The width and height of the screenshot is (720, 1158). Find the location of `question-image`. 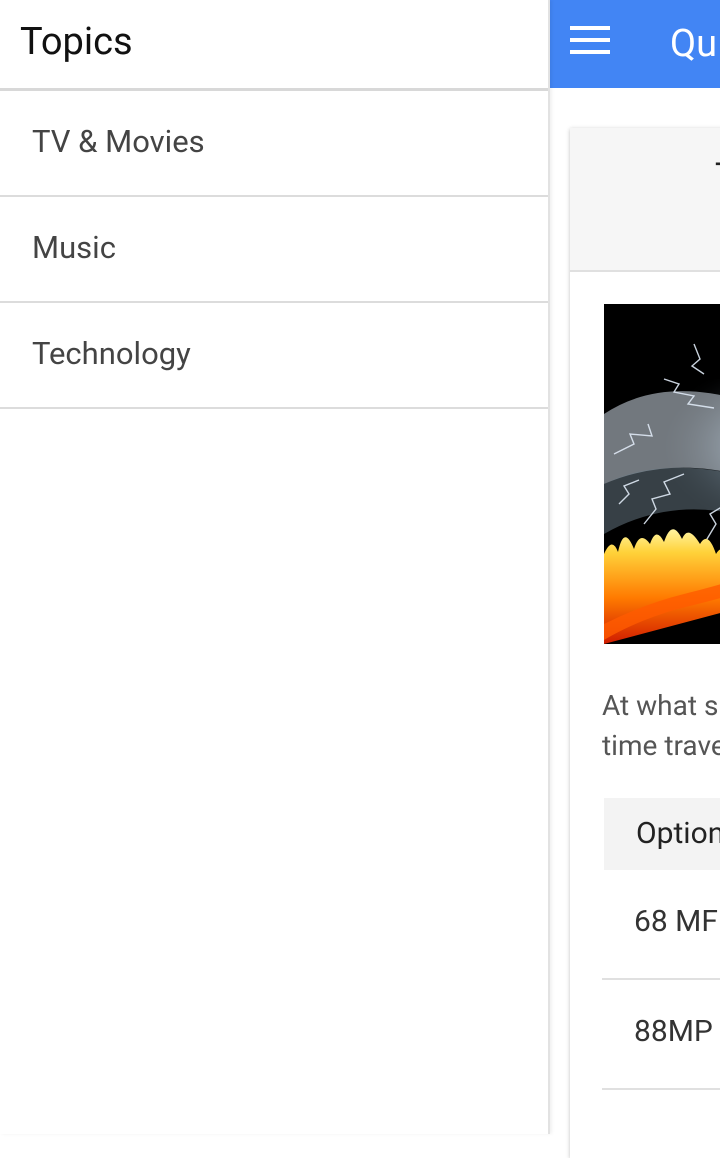

question-image is located at coordinates (662, 474).